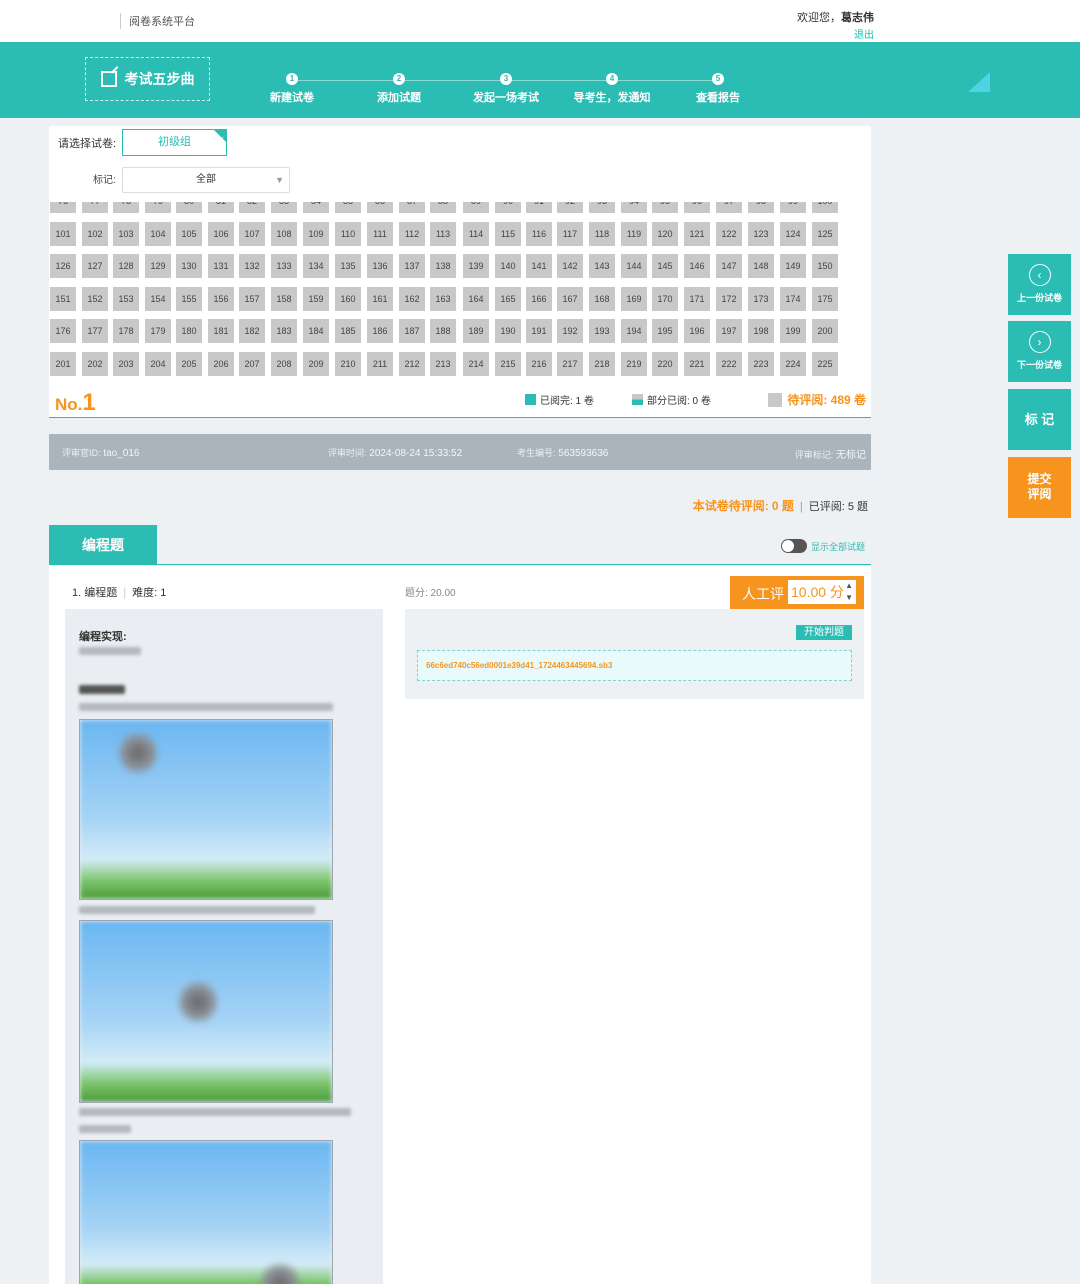 The width and height of the screenshot is (1080, 1284). What do you see at coordinates (539, 233) in the screenshot?
I see `paper-number-cell: 116` at bounding box center [539, 233].